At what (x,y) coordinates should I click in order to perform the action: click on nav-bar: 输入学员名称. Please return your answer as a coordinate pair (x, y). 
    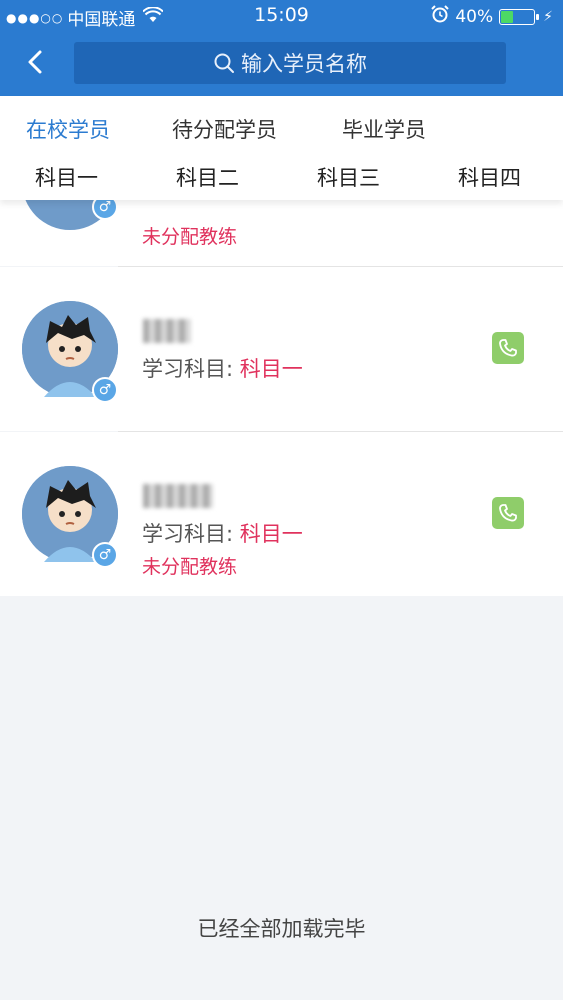
    Looking at the image, I should click on (281, 63).